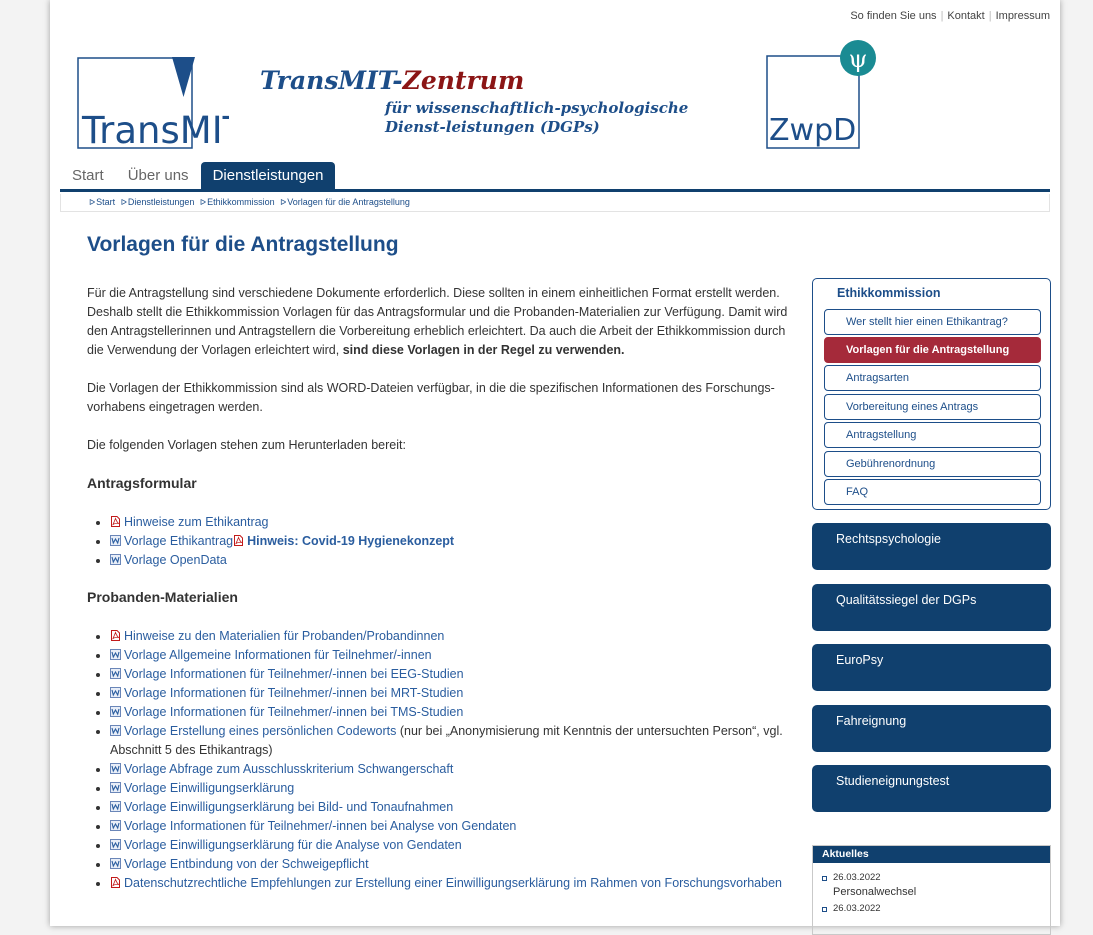 The width and height of the screenshot is (1093, 935). I want to click on news-title: Aktuelles, so click(931, 854).